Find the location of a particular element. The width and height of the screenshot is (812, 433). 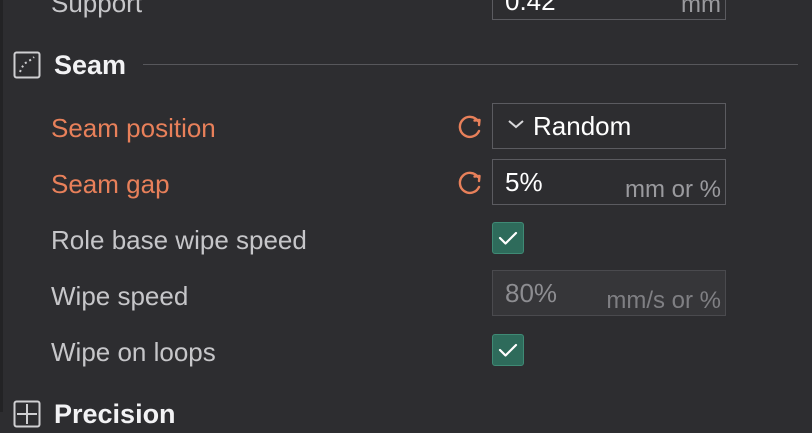

support-unit: mm is located at coordinates (701, 9).